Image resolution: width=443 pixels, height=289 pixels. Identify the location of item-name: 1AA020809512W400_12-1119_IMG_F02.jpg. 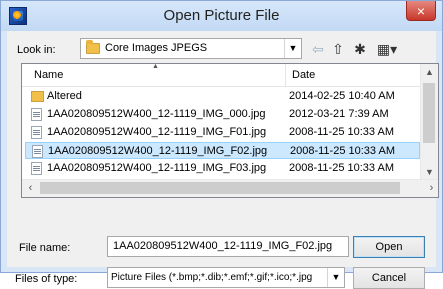
(158, 151).